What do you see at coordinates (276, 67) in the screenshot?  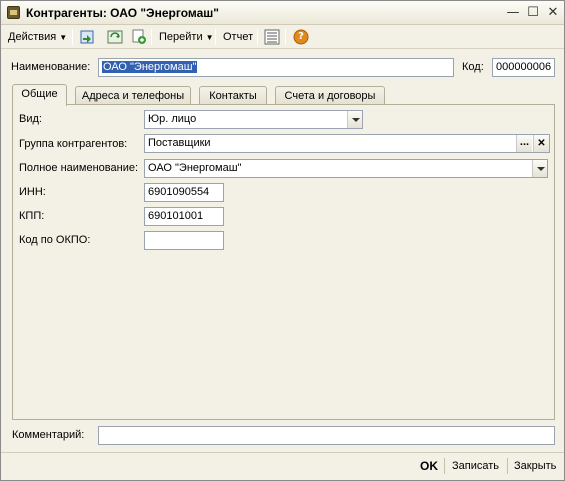 I see `name-input: ОАО "Энергомаш"` at bounding box center [276, 67].